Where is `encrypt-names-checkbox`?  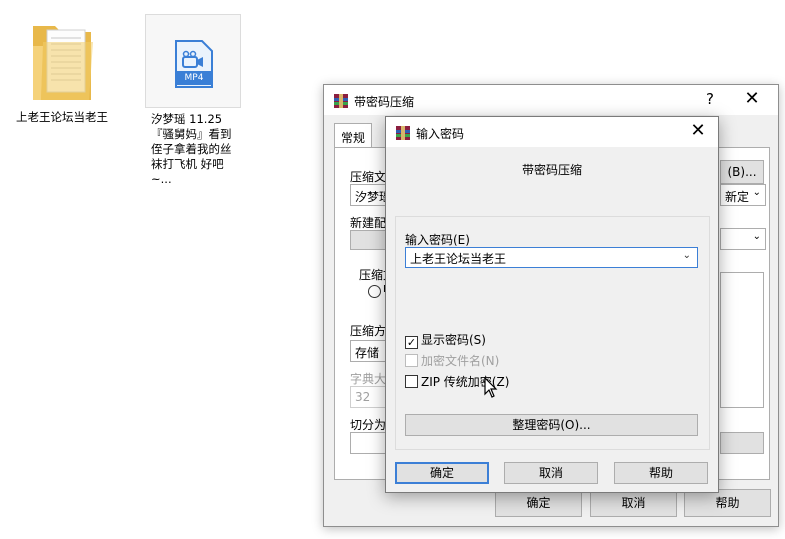 encrypt-names-checkbox is located at coordinates (411, 360).